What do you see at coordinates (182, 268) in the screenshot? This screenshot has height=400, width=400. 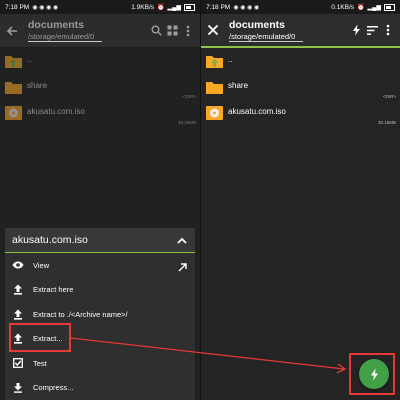 I see `open-external-arrow-icon` at bounding box center [182, 268].